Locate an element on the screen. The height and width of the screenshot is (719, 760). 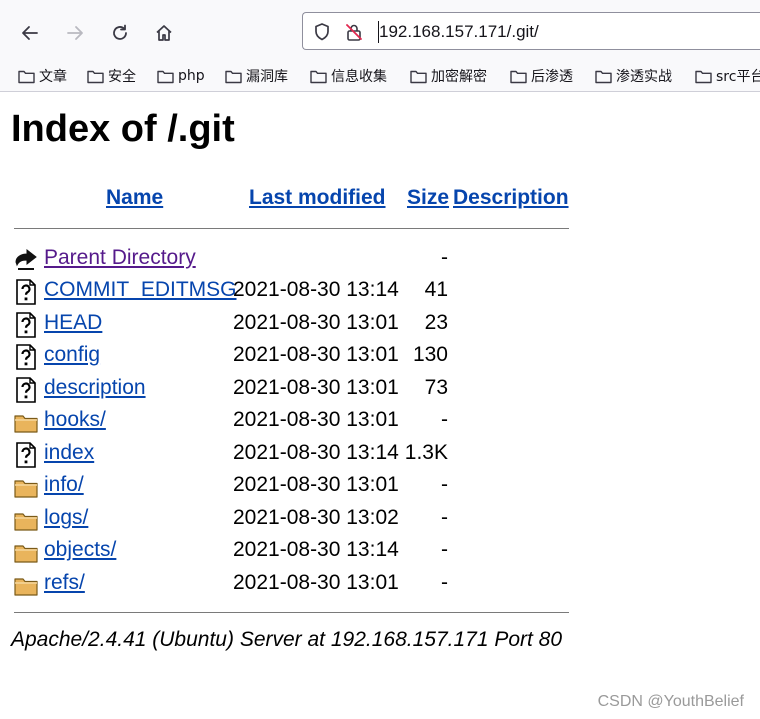
size-cell: 23 is located at coordinates (436, 322).